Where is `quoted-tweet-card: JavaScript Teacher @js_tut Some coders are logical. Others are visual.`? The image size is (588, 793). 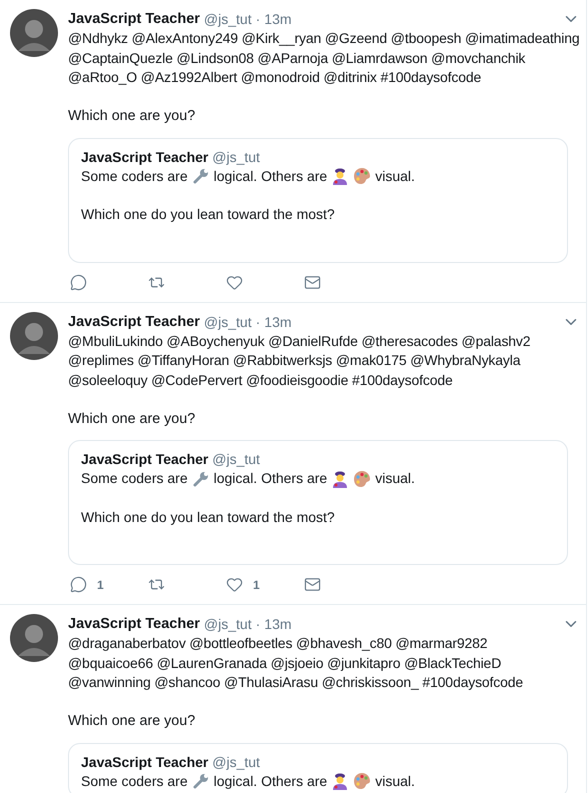 quoted-tweet-card: JavaScript Teacher @js_tut Some coders are logical. Others are visual. is located at coordinates (318, 767).